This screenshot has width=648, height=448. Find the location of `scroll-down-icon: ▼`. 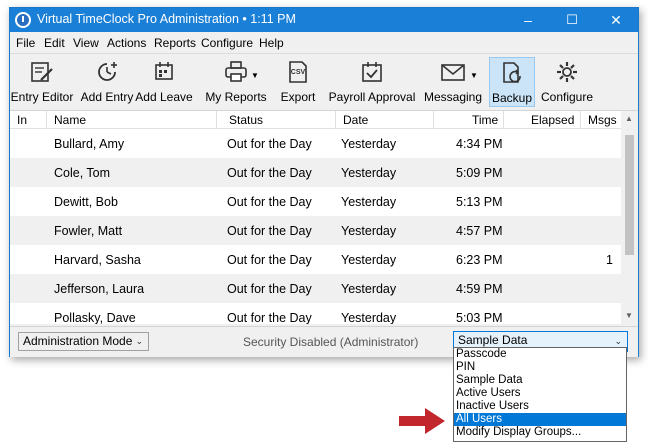

scroll-down-icon: ▼ is located at coordinates (629, 315).